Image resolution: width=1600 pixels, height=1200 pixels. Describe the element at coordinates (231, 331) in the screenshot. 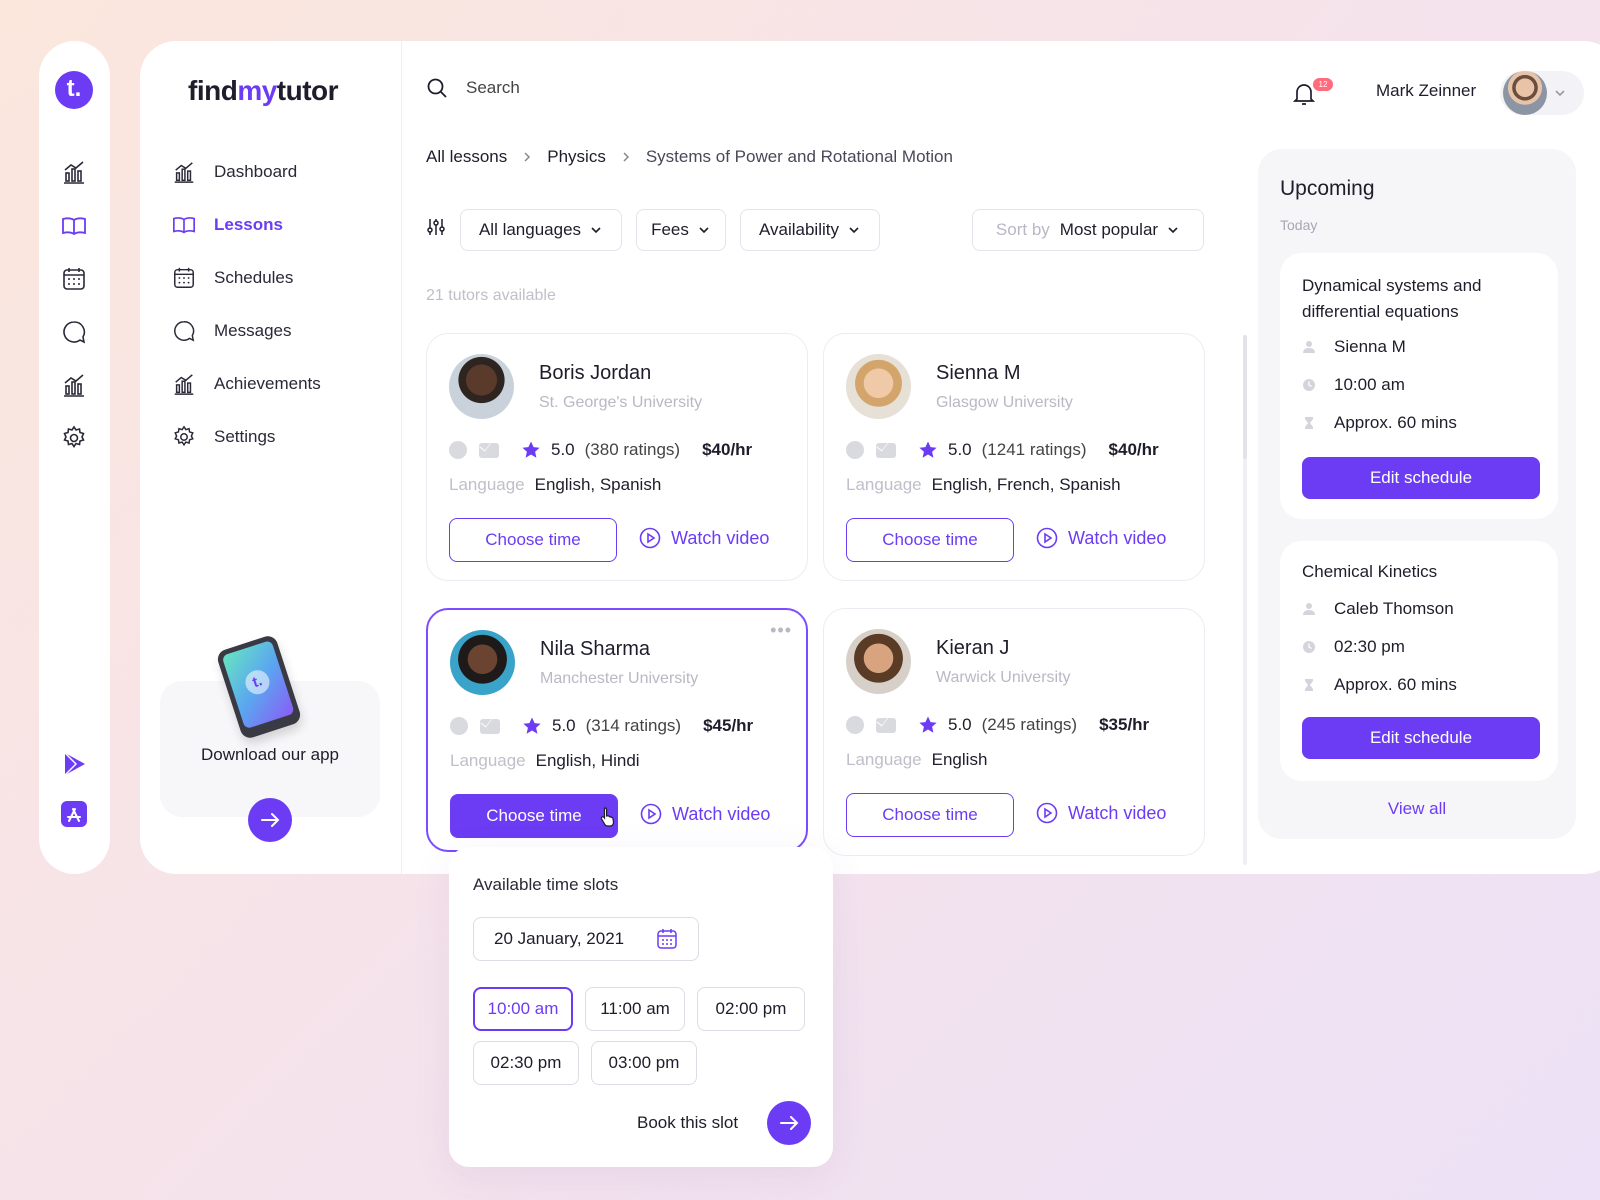

I see `sidebar-item-messages: Messages` at that location.